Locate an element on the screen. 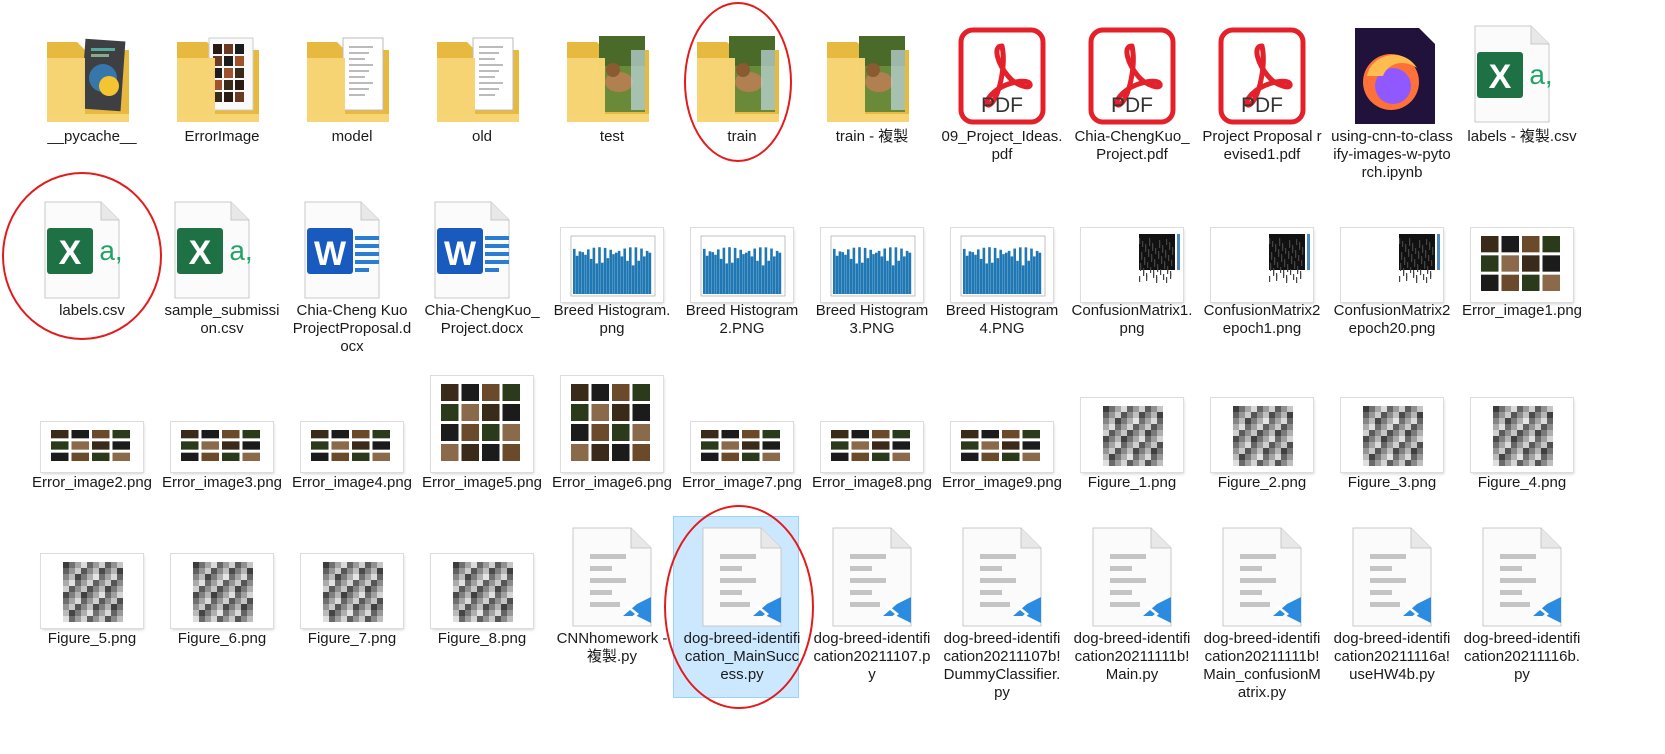  file-item-figure-3-png: Figure_3.png is located at coordinates (1392, 427).